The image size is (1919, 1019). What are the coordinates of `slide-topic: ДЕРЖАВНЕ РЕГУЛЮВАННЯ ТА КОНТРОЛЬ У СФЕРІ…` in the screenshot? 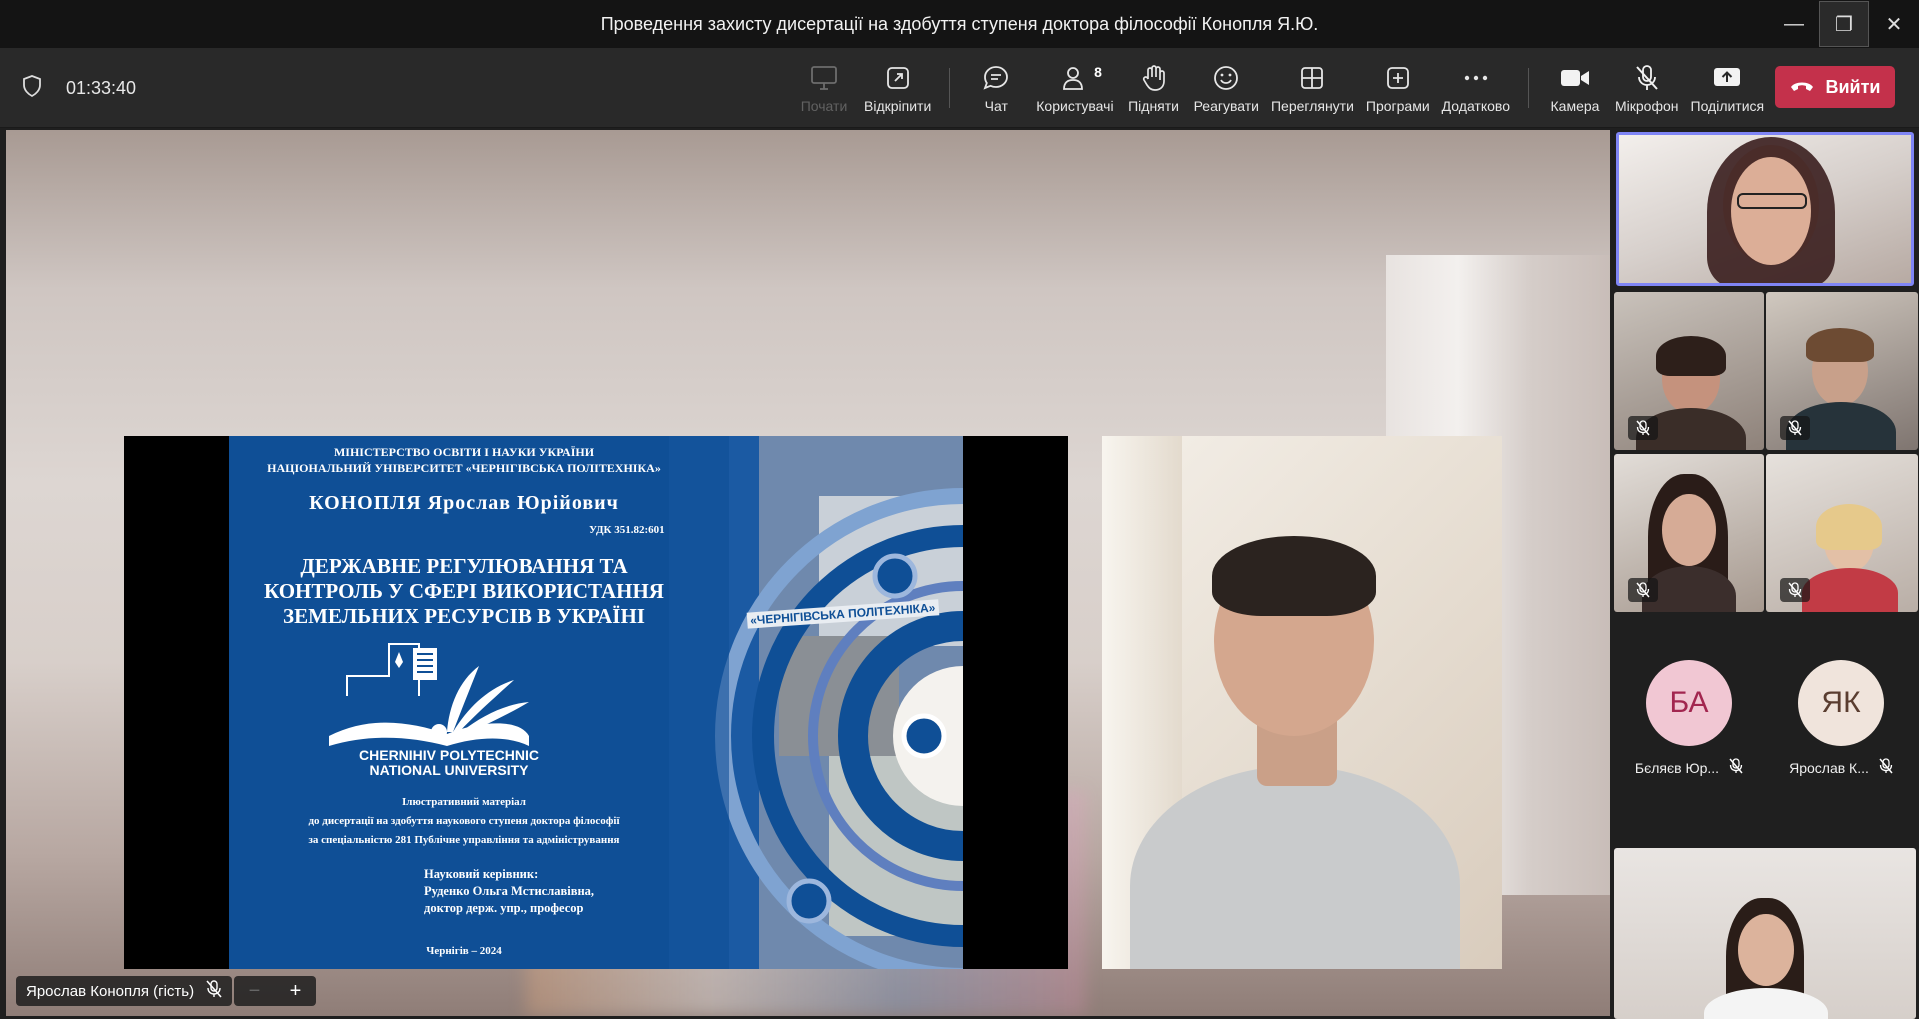 It's located at (464, 591).